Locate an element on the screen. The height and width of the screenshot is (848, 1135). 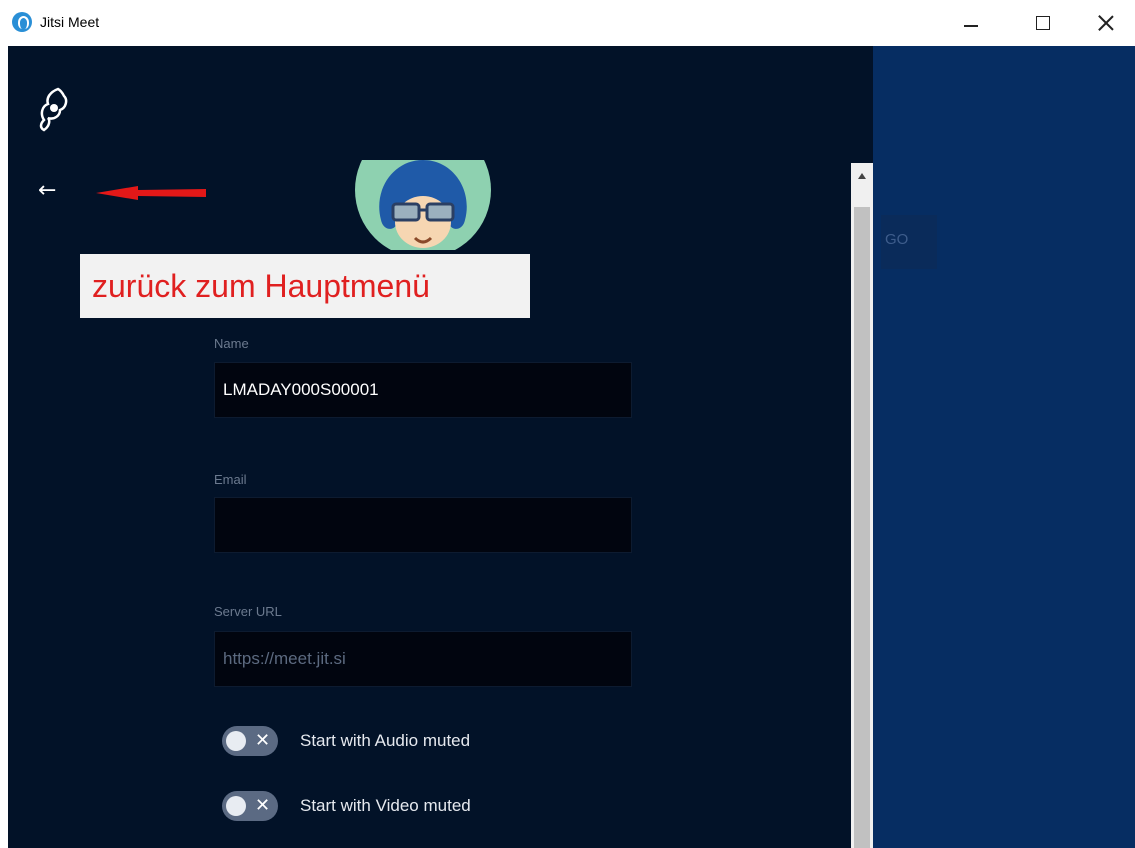
minimize-icon is located at coordinates (971, 23).